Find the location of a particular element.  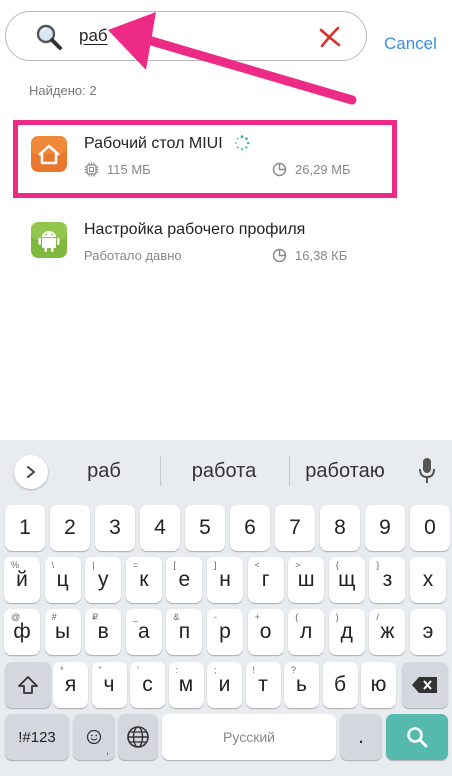

key-к: к = is located at coordinates (143, 580).